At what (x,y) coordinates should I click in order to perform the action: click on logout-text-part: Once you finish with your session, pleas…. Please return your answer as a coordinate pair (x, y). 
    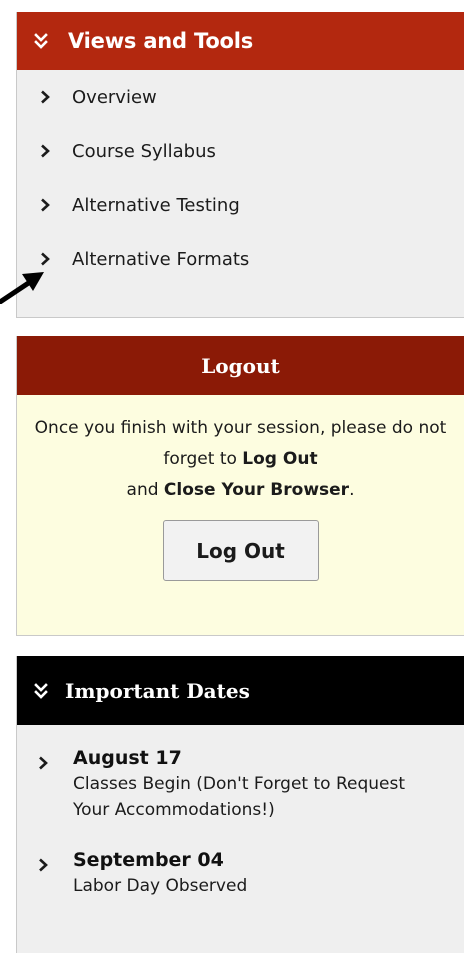
    Looking at the image, I should click on (240, 443).